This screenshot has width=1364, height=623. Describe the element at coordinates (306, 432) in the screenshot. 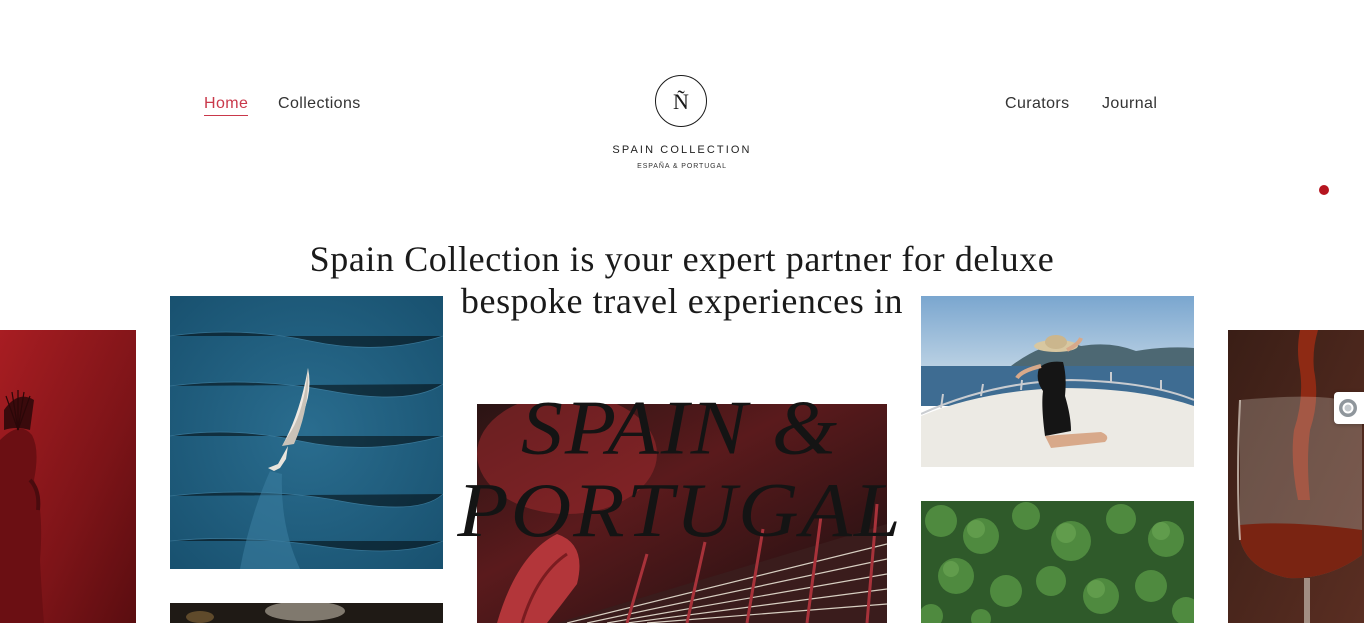

I see `sailboat-image` at that location.